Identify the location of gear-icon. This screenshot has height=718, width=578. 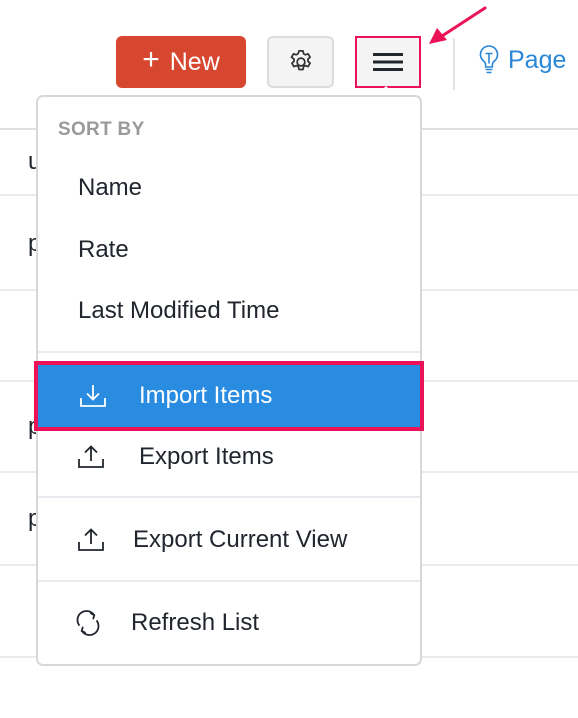
(300, 60).